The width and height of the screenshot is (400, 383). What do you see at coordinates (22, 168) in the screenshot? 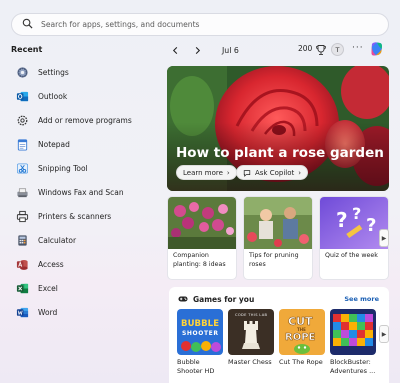
I see `scissors-icon` at bounding box center [22, 168].